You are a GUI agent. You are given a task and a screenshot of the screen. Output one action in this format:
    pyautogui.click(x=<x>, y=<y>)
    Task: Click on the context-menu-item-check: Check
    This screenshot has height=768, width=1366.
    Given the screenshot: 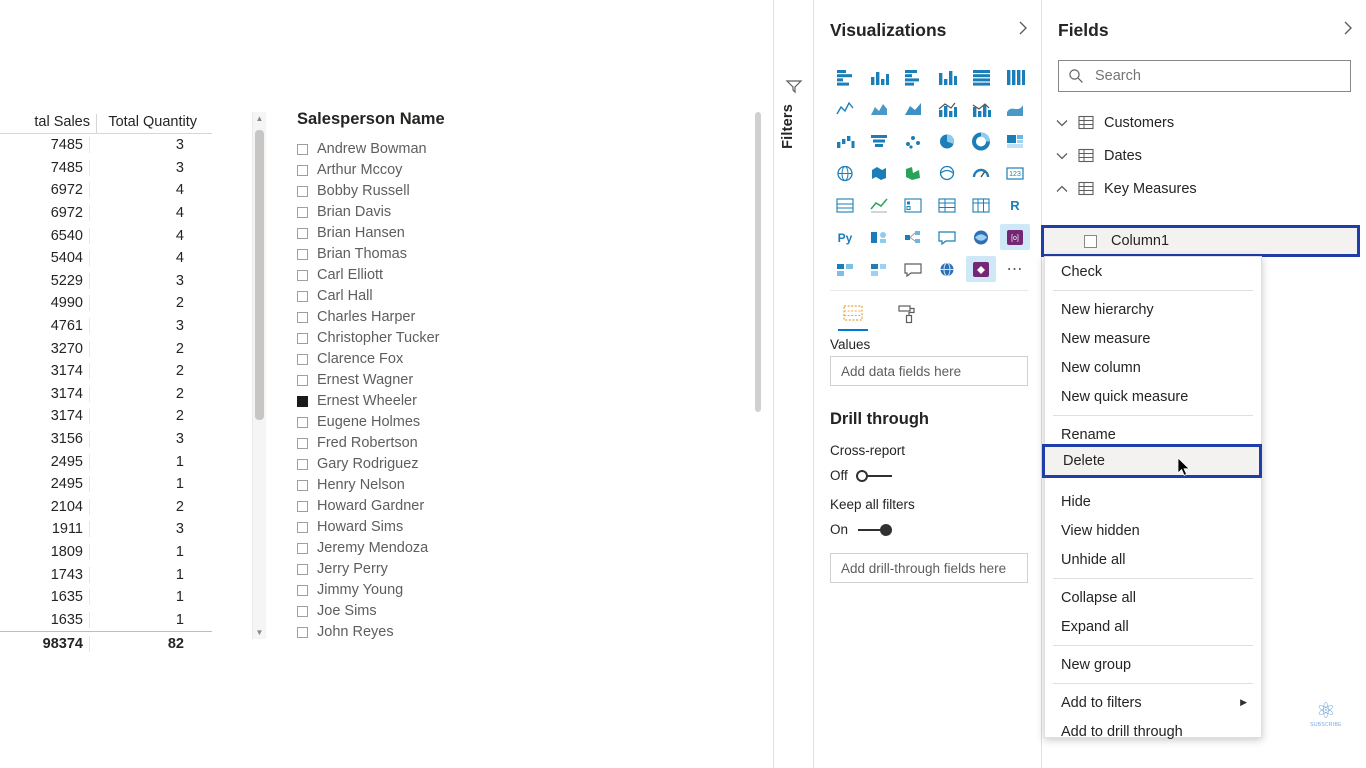 What is the action you would take?
    pyautogui.click(x=1153, y=271)
    